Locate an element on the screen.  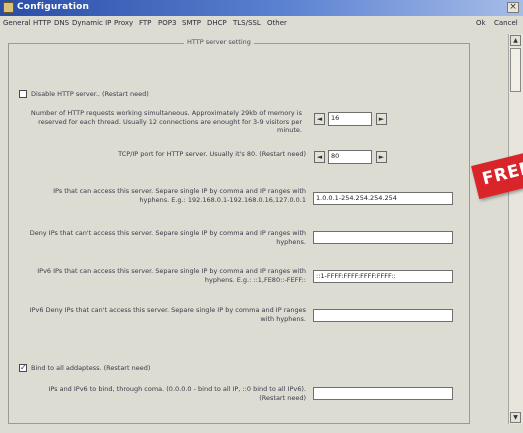
scroll-down-button: ▼ is located at coordinates (515, 417).